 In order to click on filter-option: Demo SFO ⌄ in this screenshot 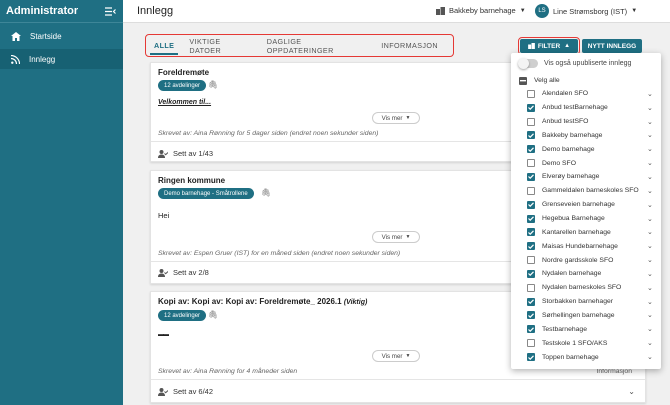, I will do `click(592, 163)`.